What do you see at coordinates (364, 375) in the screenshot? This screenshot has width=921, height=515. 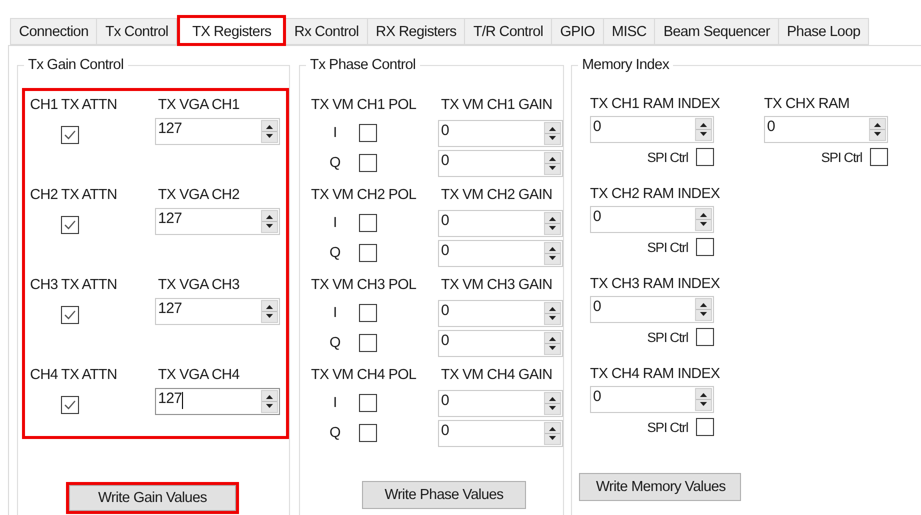 I see `field-label: TX VM CH4 POL` at bounding box center [364, 375].